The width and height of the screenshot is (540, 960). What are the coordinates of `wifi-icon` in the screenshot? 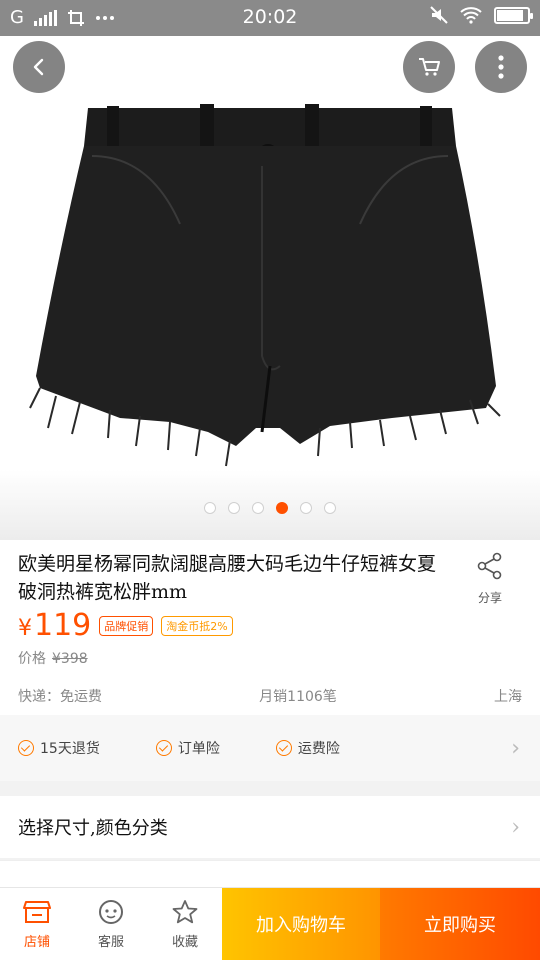 It's located at (471, 15).